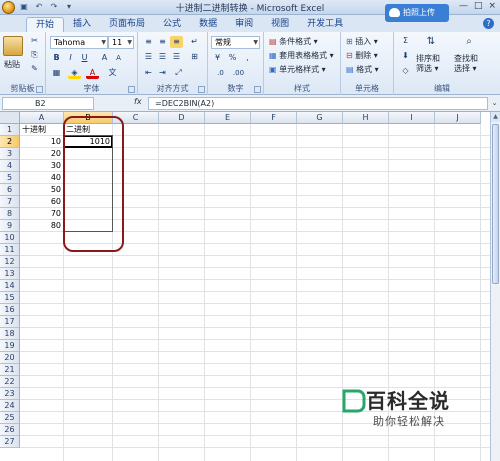 The width and height of the screenshot is (500, 461). What do you see at coordinates (463, 6) in the screenshot?
I see `minimize-button: —` at bounding box center [463, 6].